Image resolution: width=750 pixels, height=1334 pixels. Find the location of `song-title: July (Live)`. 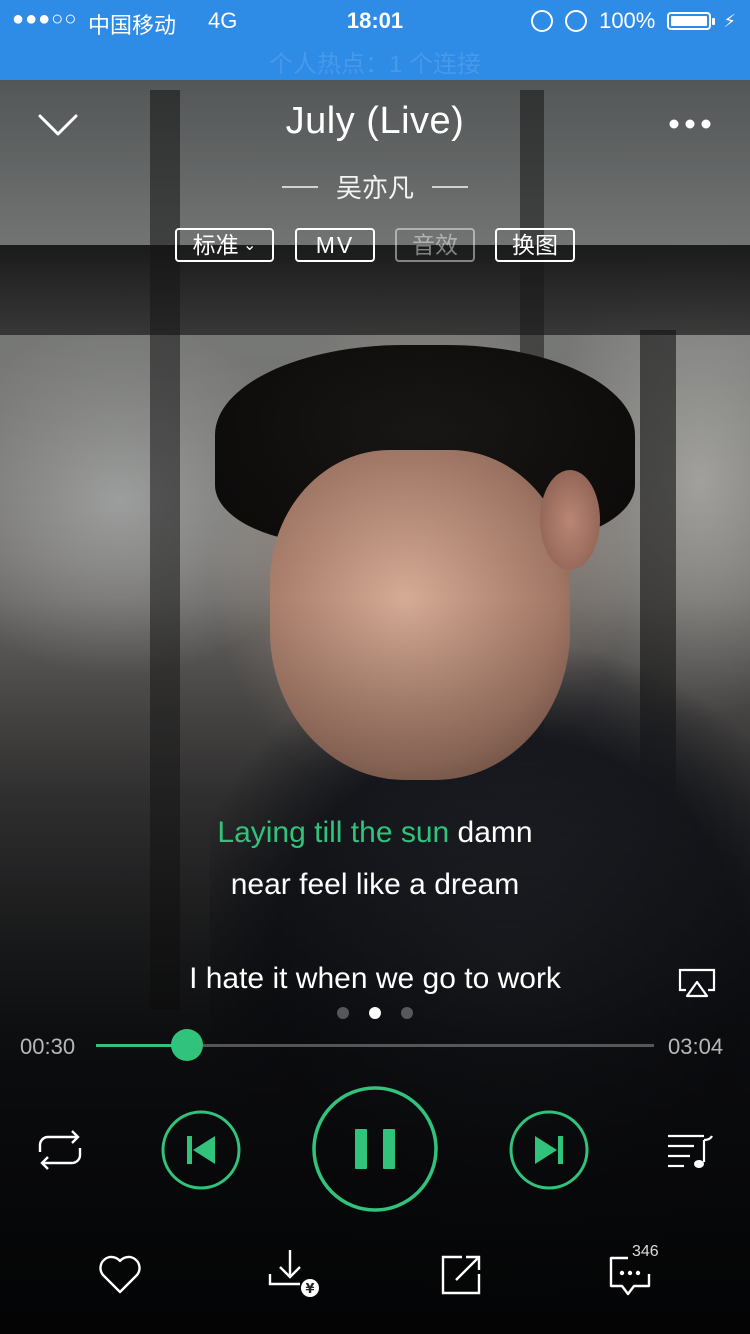

song-title: July (Live) is located at coordinates (375, 121).